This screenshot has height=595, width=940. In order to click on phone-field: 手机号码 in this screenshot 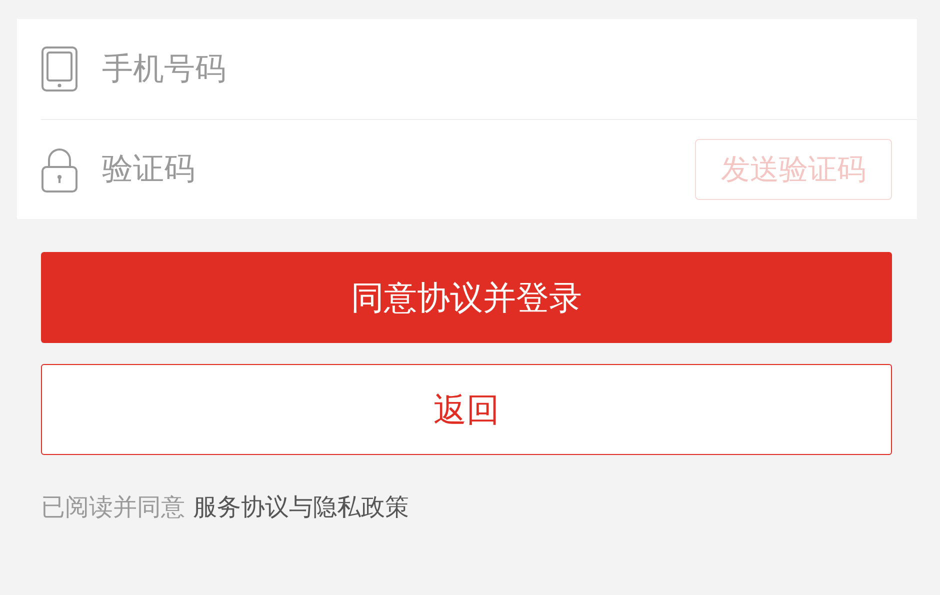, I will do `click(497, 69)`.